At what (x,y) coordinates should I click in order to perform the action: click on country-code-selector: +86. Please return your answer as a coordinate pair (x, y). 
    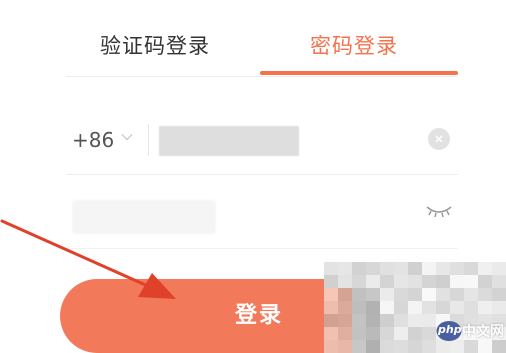
    Looking at the image, I should click on (93, 140).